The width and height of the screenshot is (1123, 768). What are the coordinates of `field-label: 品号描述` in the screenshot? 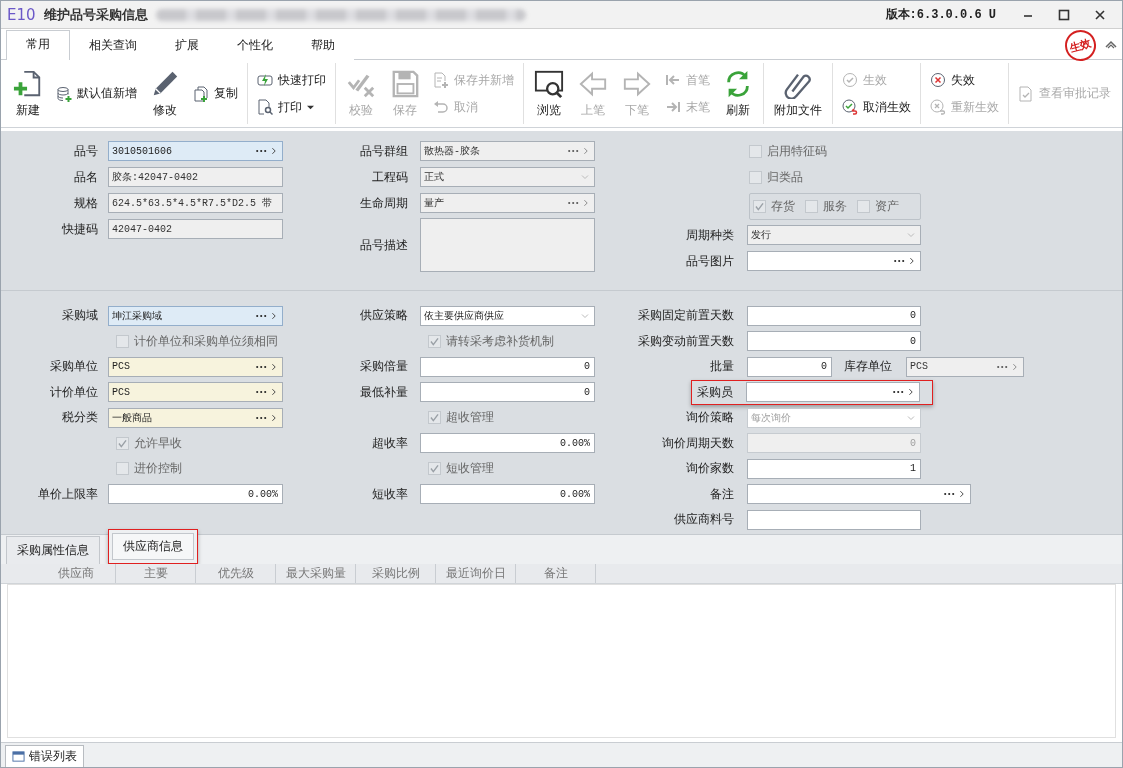 It's located at (383, 245).